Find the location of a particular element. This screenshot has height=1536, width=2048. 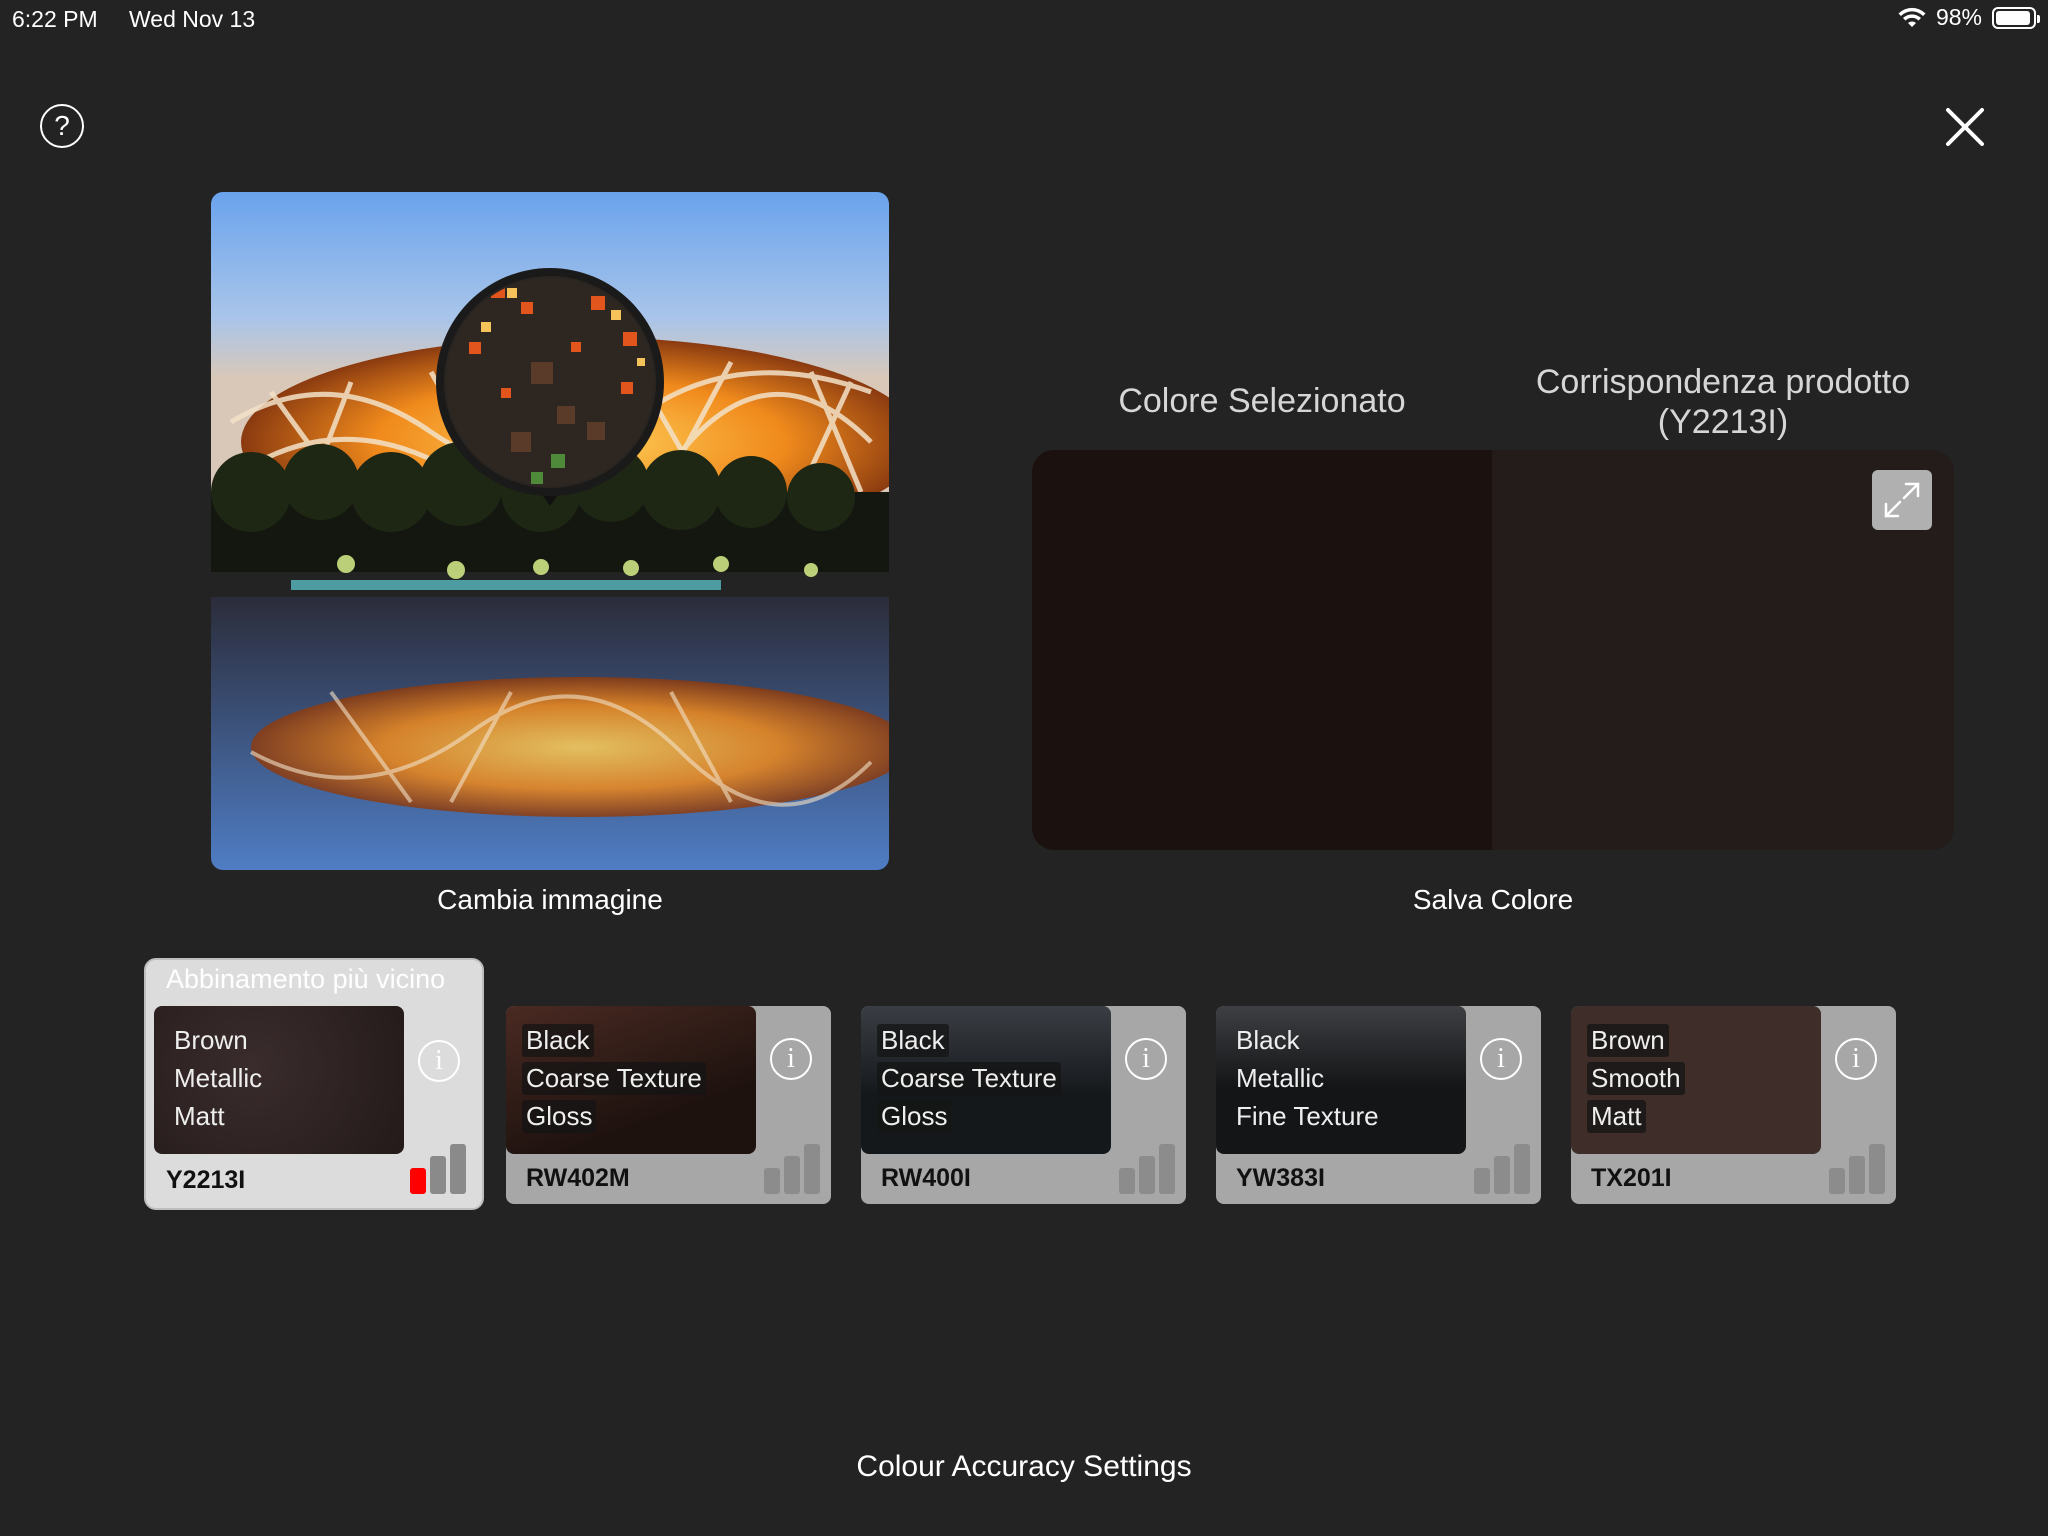

product-code: RW402M is located at coordinates (578, 1178).